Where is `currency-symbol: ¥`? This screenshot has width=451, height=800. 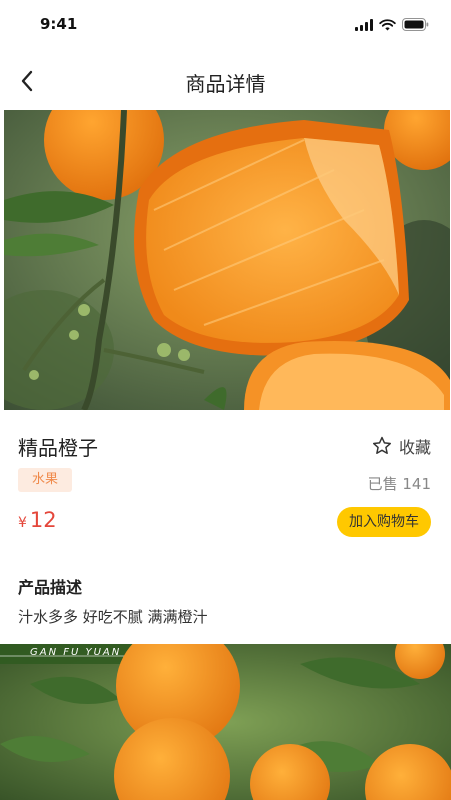 currency-symbol: ¥ is located at coordinates (22, 523).